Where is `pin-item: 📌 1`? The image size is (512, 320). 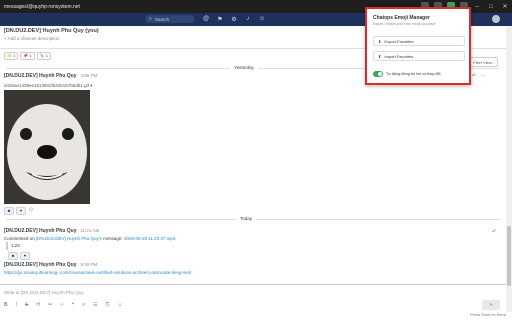 pin-item: 📌 1 is located at coordinates (27, 56).